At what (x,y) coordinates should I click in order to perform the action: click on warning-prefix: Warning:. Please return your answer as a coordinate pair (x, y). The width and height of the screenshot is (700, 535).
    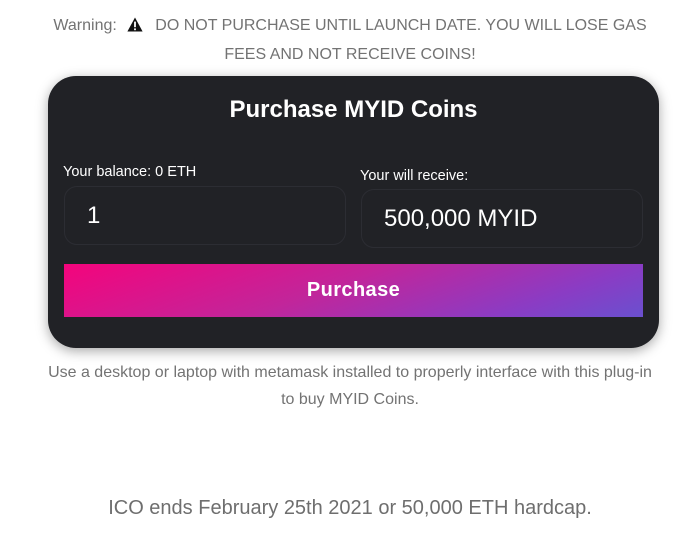
    Looking at the image, I should click on (85, 25).